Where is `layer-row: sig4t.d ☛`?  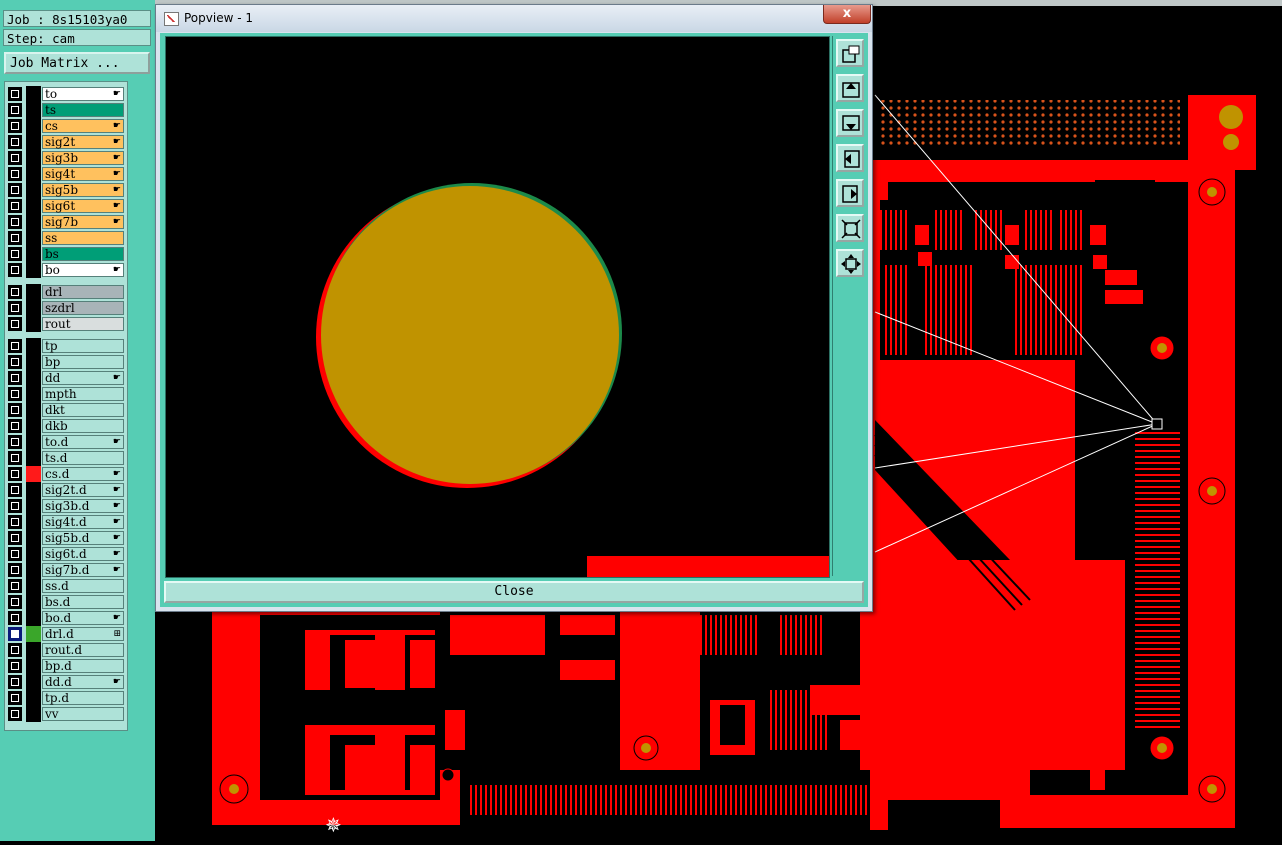
layer-row: sig4t.d ☛ is located at coordinates (67, 522).